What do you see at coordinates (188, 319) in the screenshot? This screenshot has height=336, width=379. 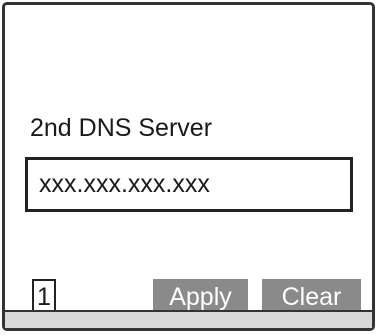 I see `bottom-bar` at bounding box center [188, 319].